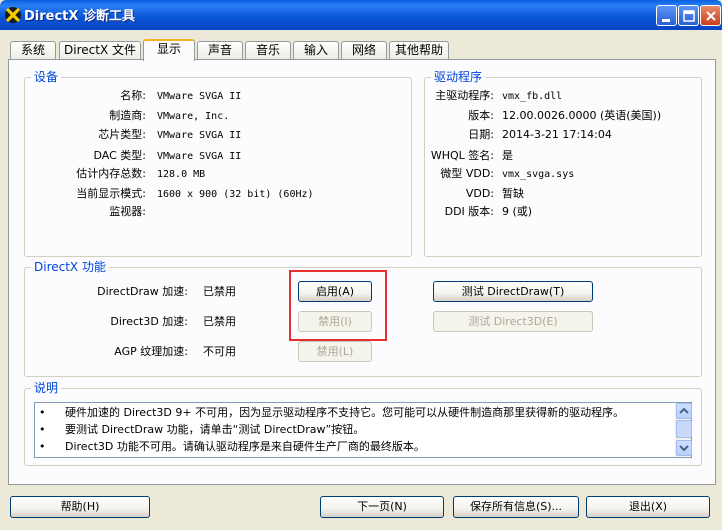  I want to click on tab-input: 输入, so click(316, 50).